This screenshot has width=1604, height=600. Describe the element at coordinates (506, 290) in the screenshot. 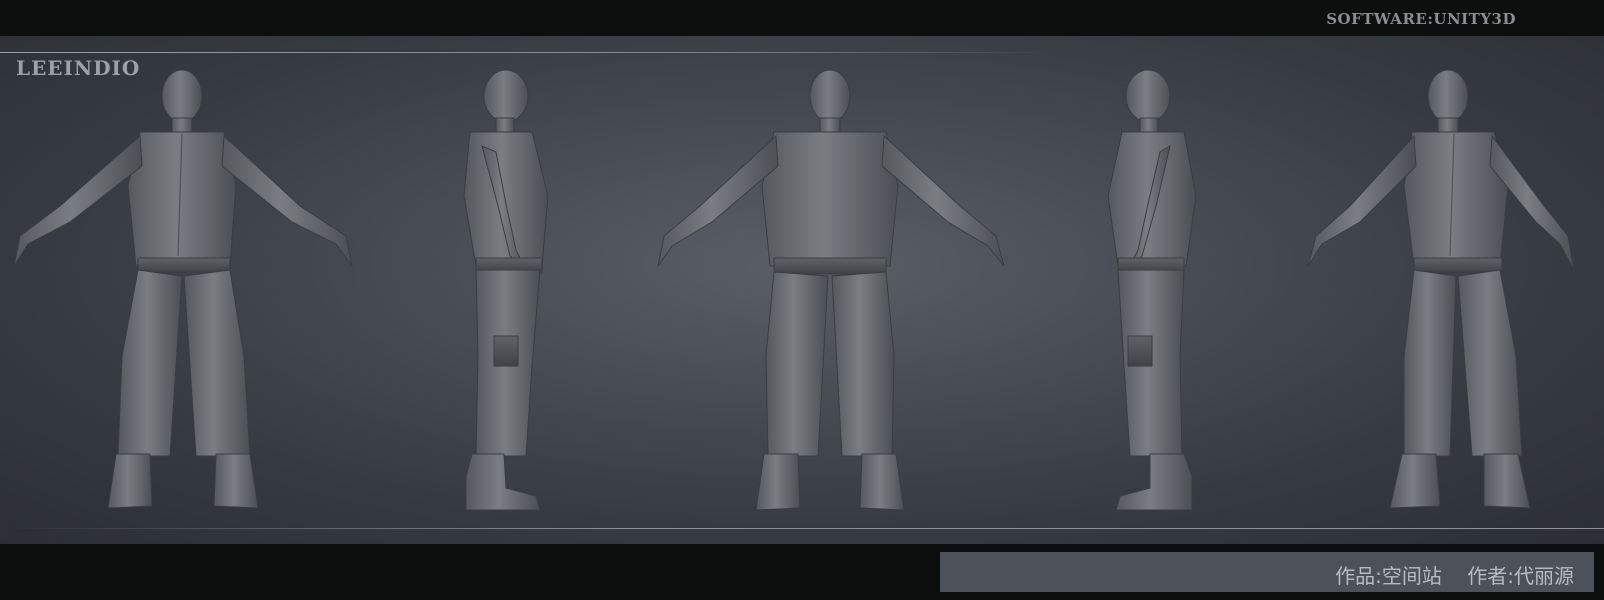

I see `side-right-view-figure` at that location.